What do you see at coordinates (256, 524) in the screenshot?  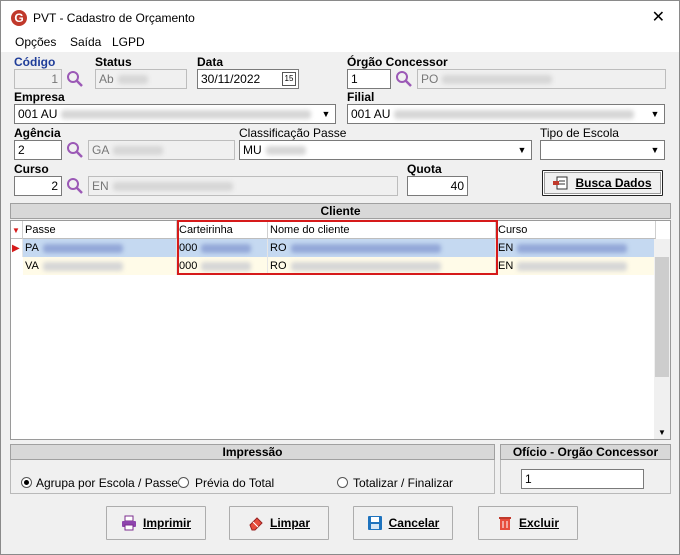 I see `eraser-icon` at bounding box center [256, 524].